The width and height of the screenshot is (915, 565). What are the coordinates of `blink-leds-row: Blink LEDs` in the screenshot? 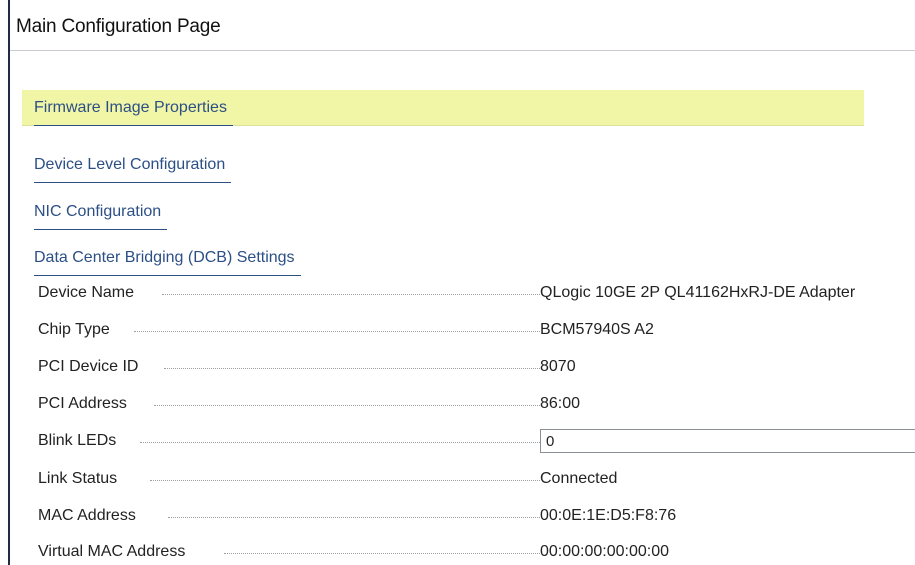 It's located at (476, 442).